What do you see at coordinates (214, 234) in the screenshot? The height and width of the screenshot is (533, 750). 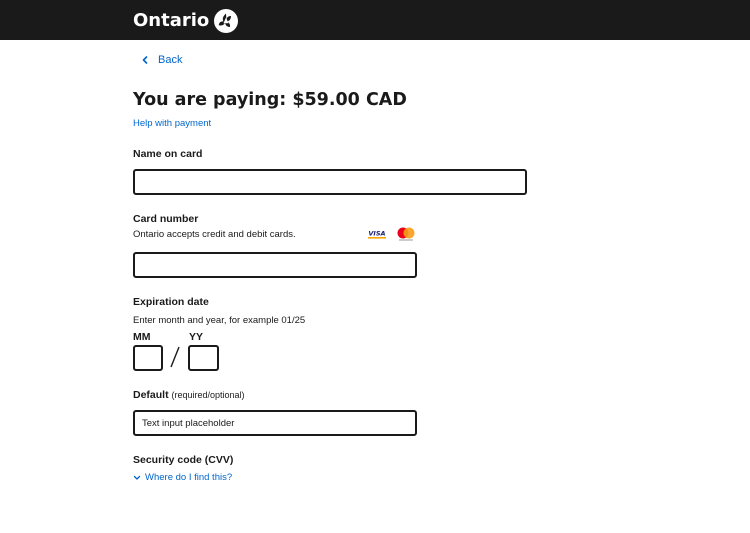 I see `card-number-hint: Ontario accepts credit and debit cards.` at bounding box center [214, 234].